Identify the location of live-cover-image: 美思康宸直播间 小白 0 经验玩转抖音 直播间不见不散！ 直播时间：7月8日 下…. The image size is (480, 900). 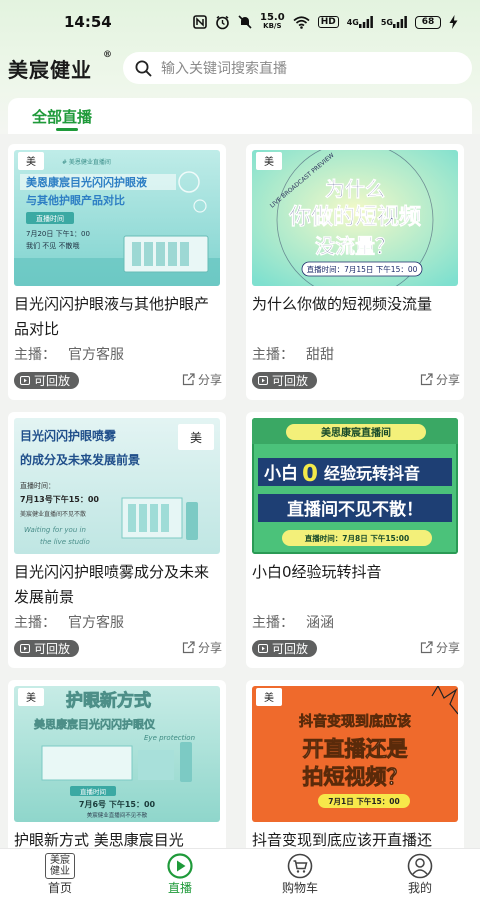
(355, 486).